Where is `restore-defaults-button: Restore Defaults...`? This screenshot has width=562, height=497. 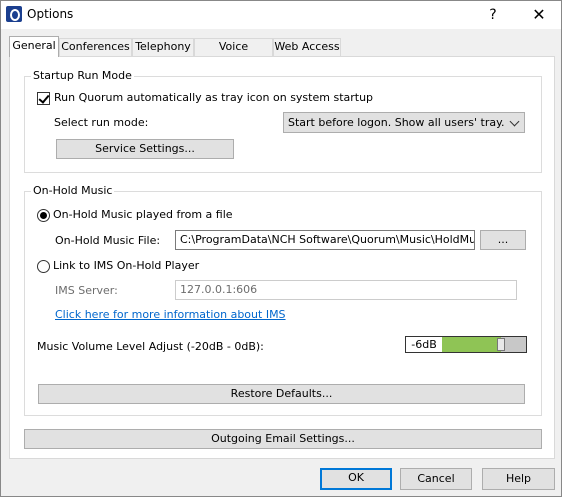
restore-defaults-button: Restore Defaults... is located at coordinates (281, 394).